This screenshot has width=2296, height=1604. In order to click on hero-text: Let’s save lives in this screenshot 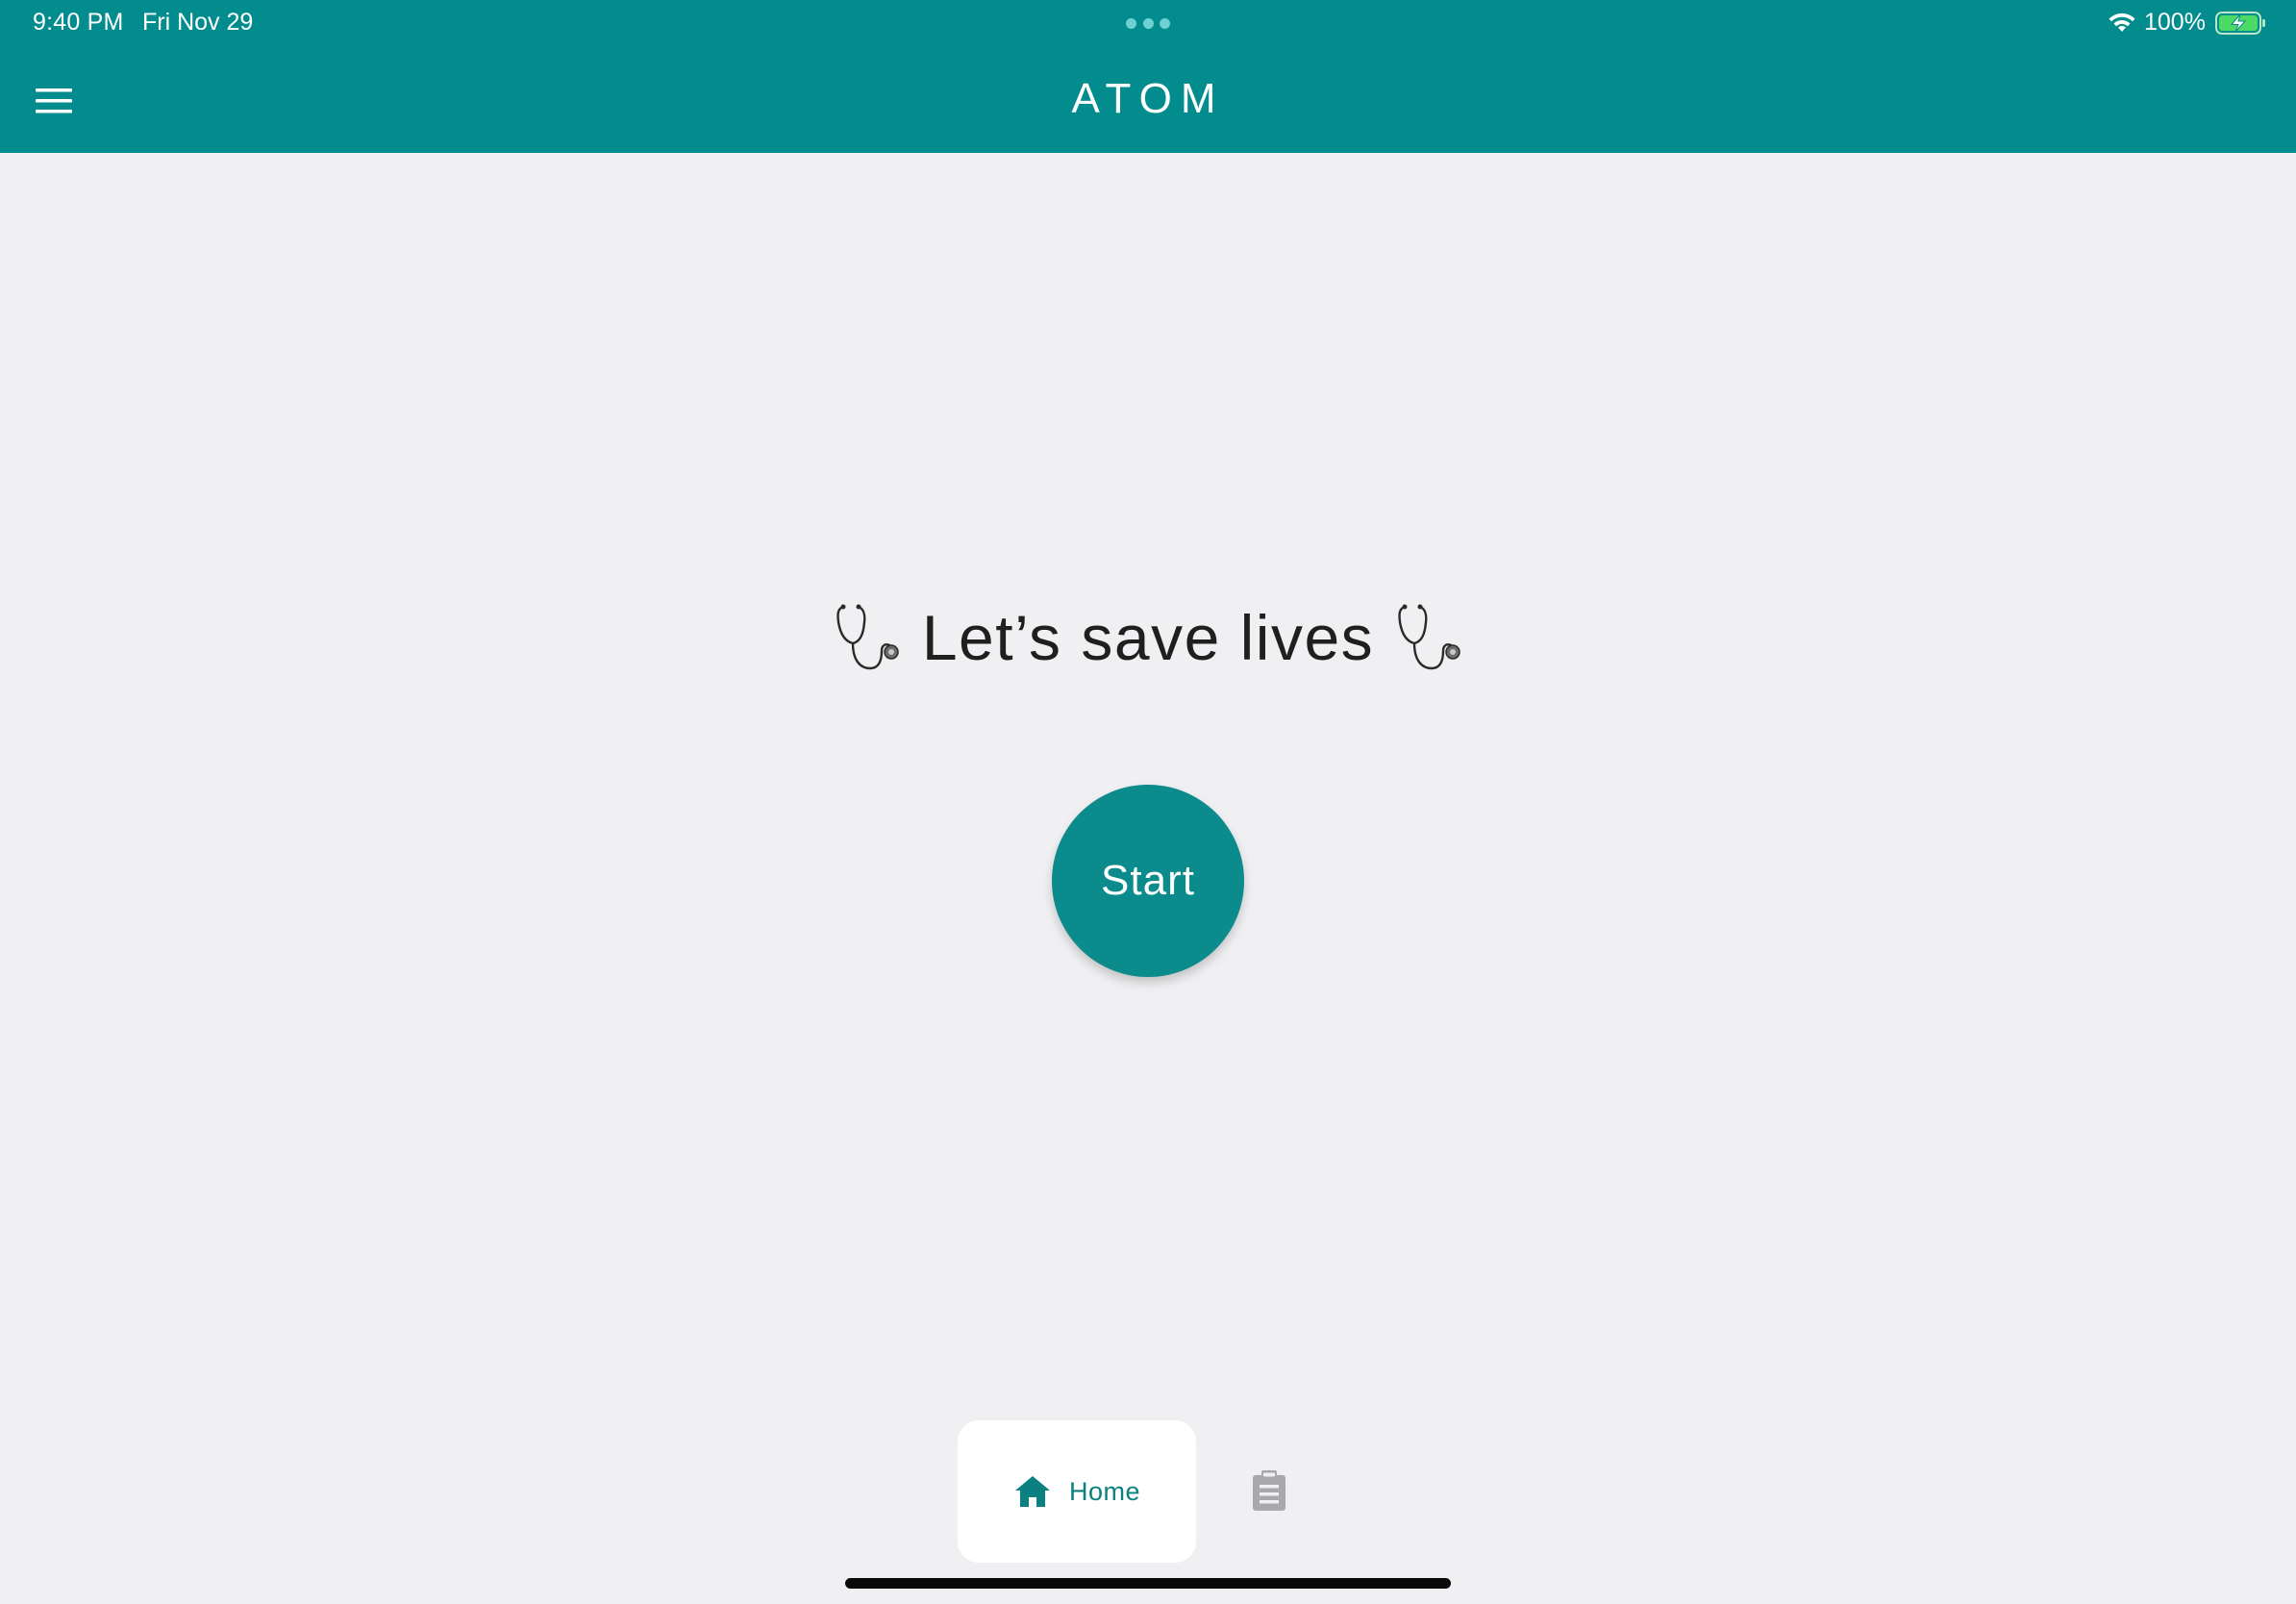, I will do `click(1148, 637)`.